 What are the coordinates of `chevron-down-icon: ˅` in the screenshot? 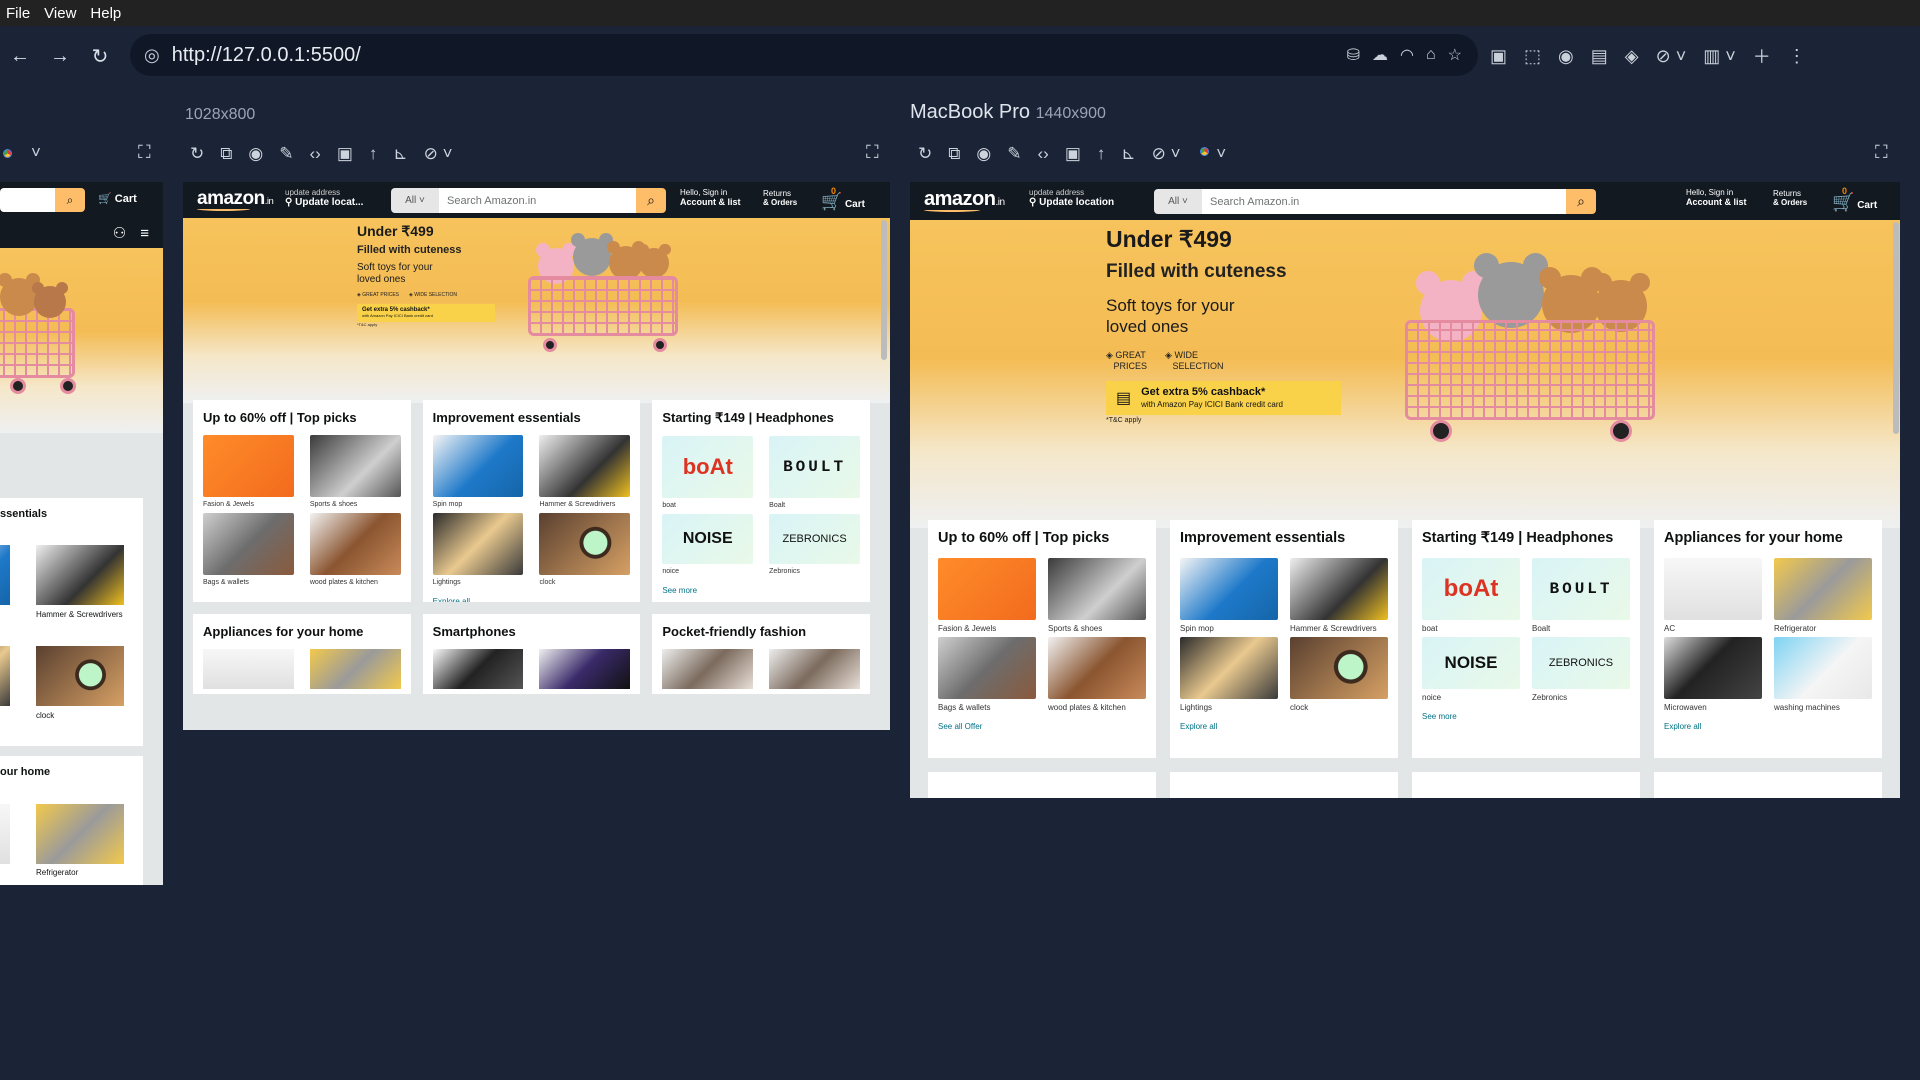 It's located at (36, 153).